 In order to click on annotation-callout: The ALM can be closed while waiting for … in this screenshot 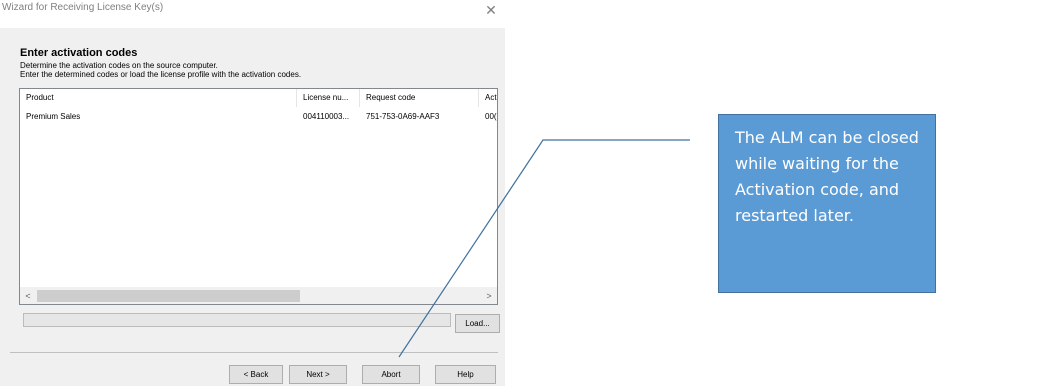, I will do `click(827, 203)`.